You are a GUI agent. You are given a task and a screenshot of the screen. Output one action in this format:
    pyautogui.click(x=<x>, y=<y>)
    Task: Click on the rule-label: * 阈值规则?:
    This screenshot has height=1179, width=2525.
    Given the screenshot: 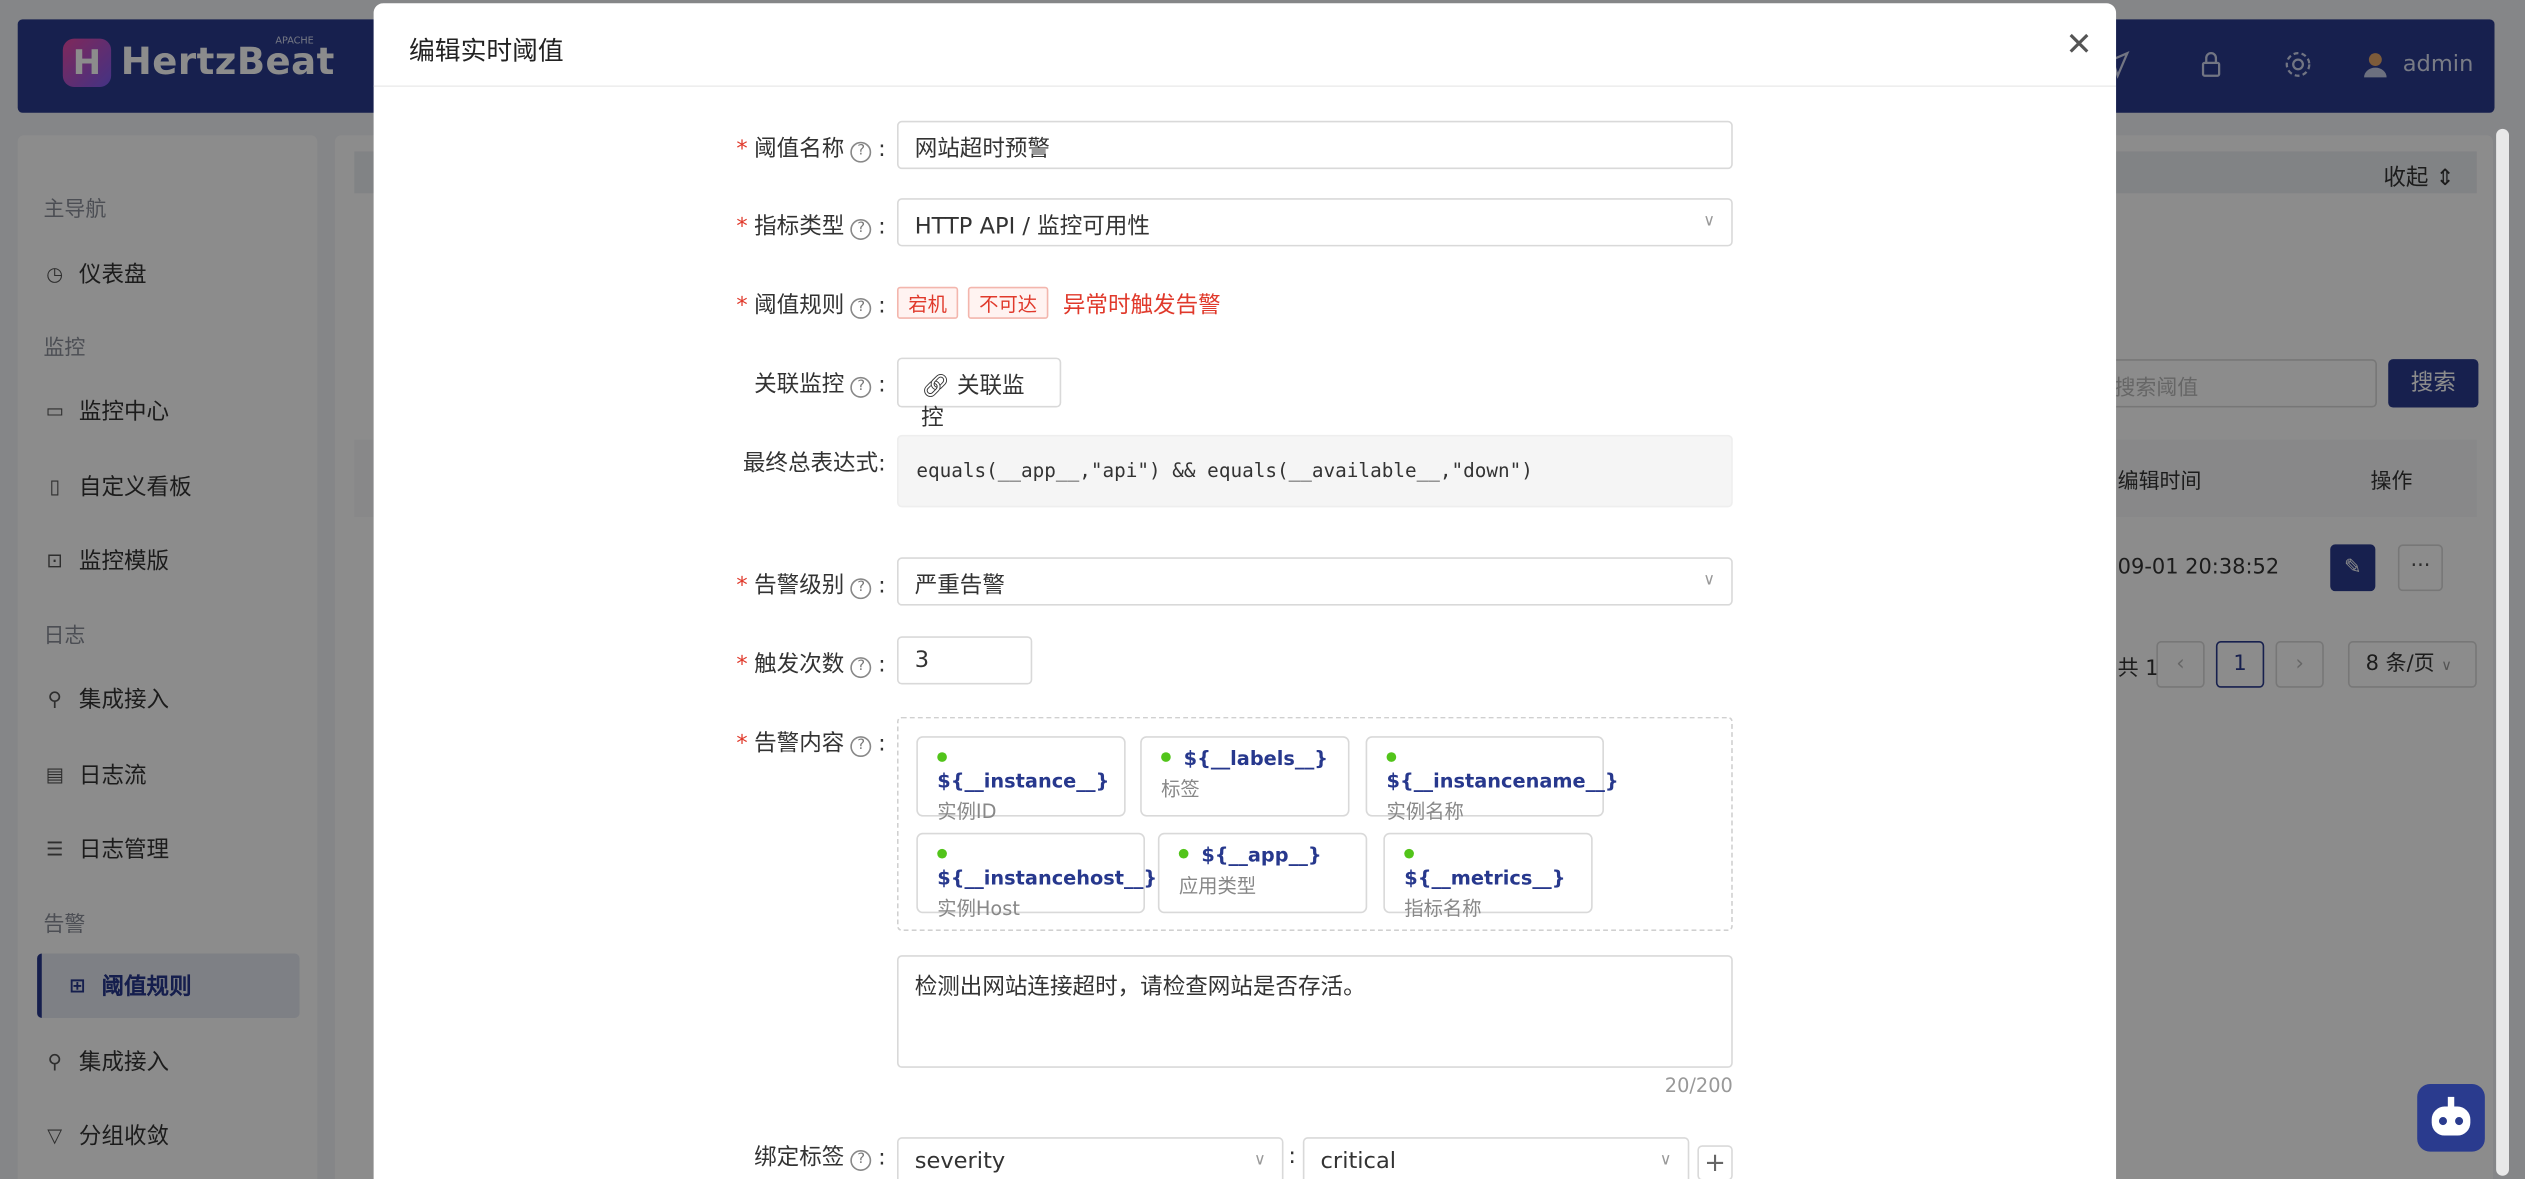 What is the action you would take?
    pyautogui.click(x=811, y=306)
    